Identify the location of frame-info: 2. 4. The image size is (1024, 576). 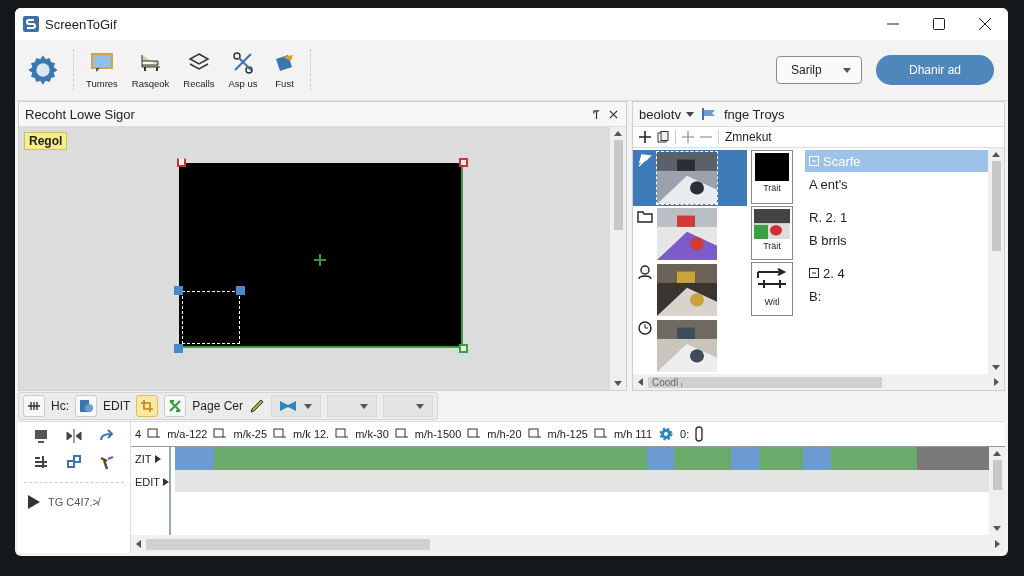
(834, 273).